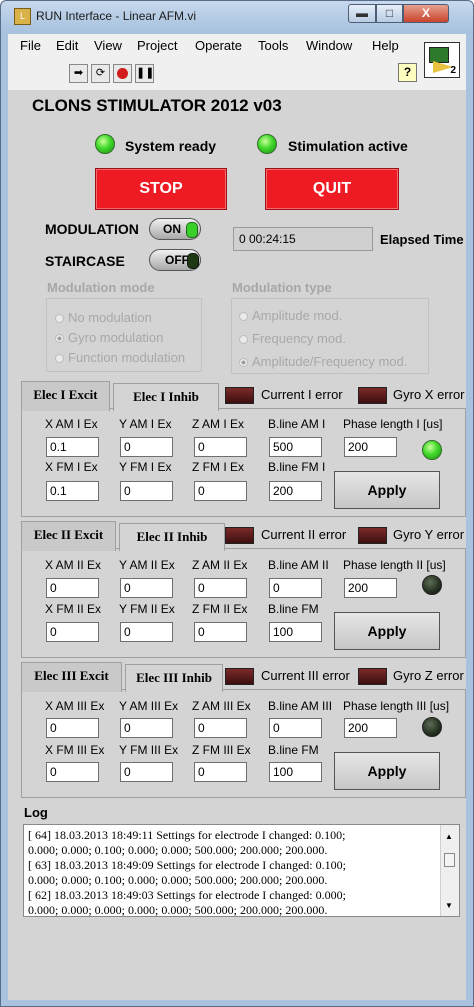  What do you see at coordinates (68, 536) in the screenshot?
I see `tab-elec-ii-excit: Elec II Excit` at bounding box center [68, 536].